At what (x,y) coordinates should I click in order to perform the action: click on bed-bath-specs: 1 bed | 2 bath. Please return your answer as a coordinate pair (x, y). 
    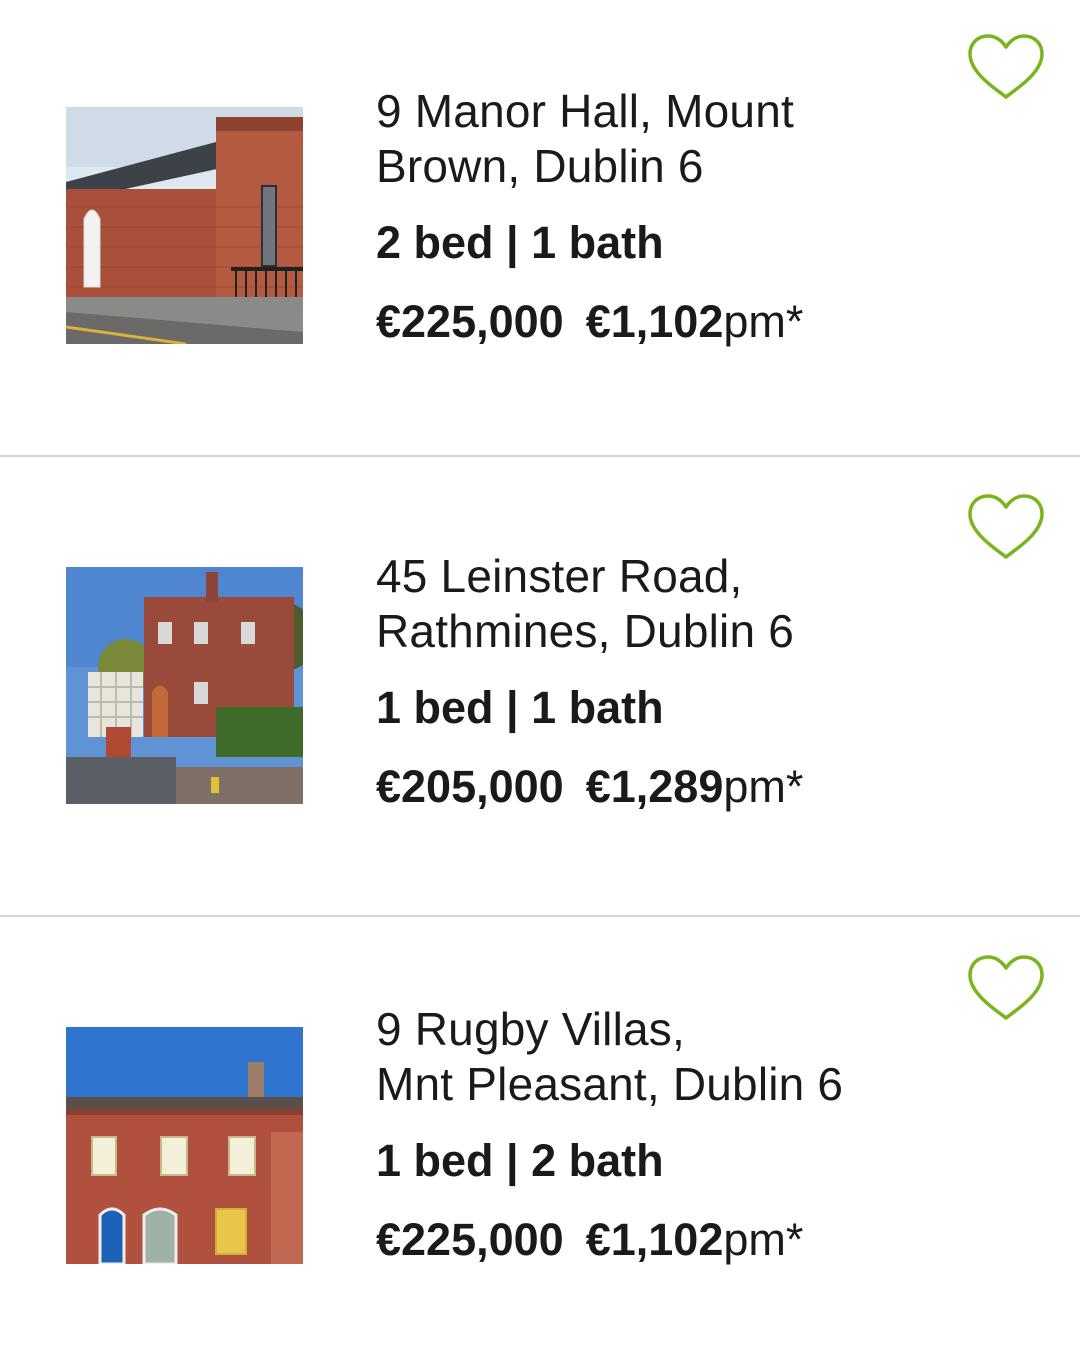
    Looking at the image, I should click on (520, 1160).